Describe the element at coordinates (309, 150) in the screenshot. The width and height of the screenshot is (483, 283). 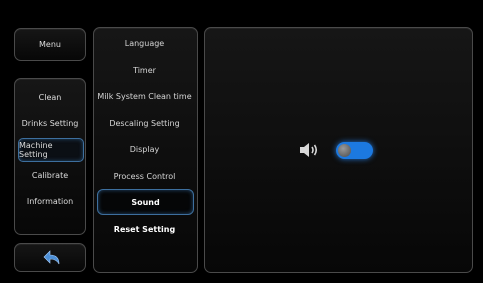
I see `speaker-icon` at that location.